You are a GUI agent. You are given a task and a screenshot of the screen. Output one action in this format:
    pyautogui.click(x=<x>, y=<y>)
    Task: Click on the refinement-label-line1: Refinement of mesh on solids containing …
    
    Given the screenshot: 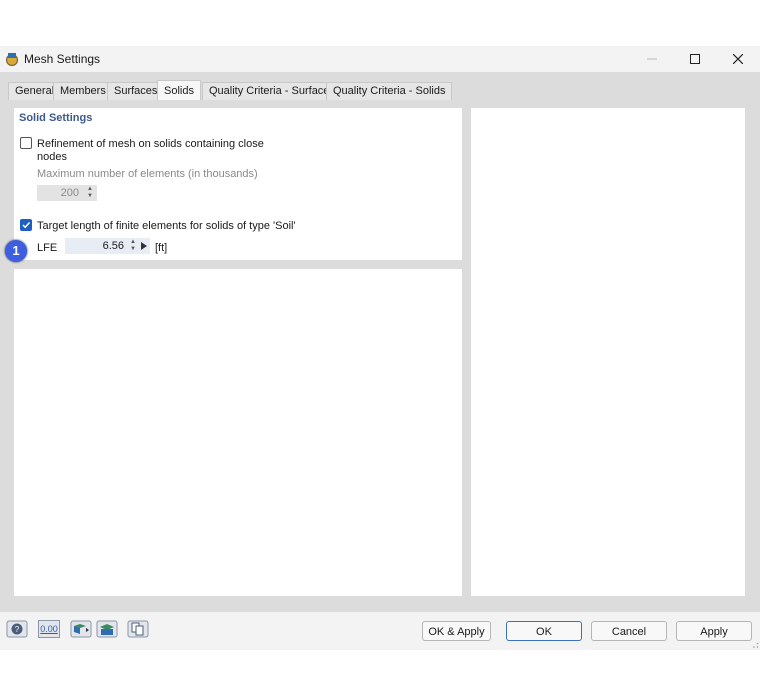 What is the action you would take?
    pyautogui.click(x=150, y=144)
    